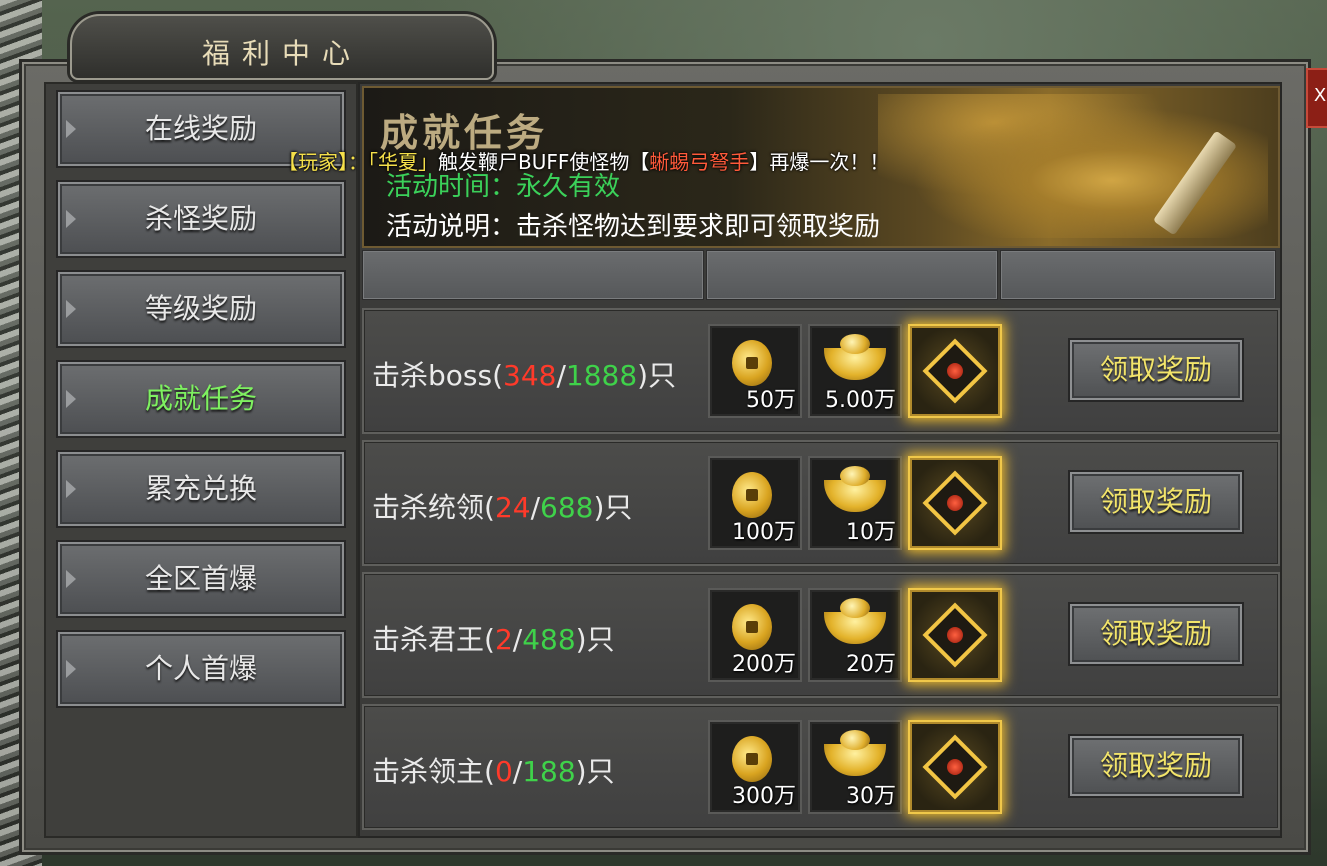 The width and height of the screenshot is (1327, 866). I want to click on sidebar-item-server-first-drop: 全区首爆, so click(201, 579).